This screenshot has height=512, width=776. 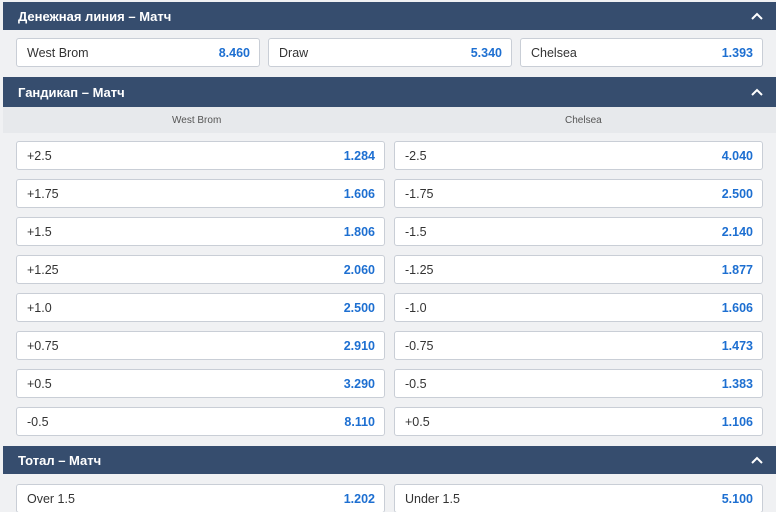 What do you see at coordinates (578, 193) in the screenshot?
I see `handicap-away-option: -1.75 2.500` at bounding box center [578, 193].